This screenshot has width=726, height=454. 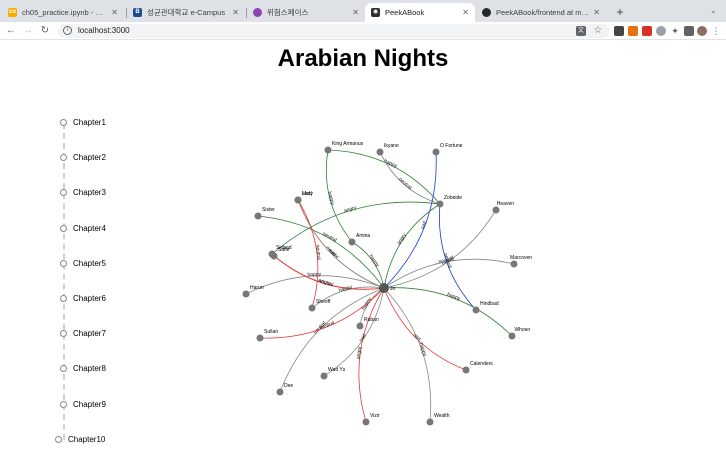 I want to click on graph-node-label: Sultan, so click(x=271, y=332).